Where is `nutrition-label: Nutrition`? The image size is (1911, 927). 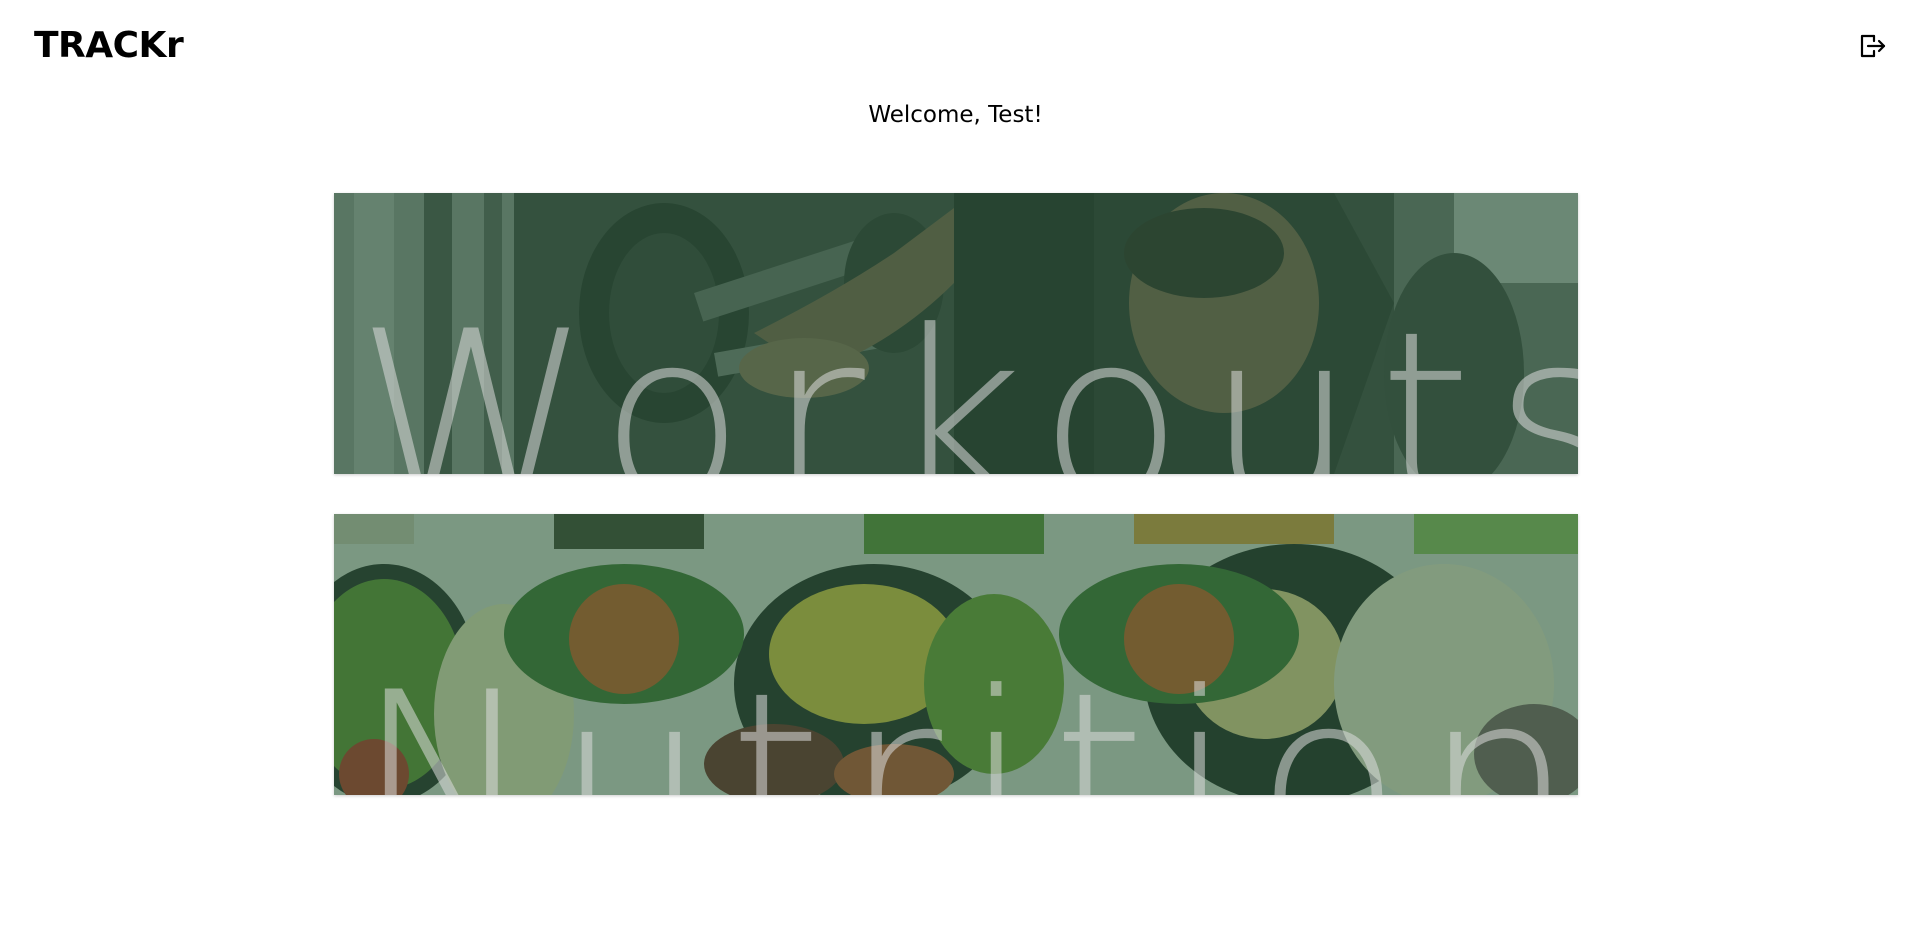
nutrition-label: Nutrition is located at coordinates (967, 719).